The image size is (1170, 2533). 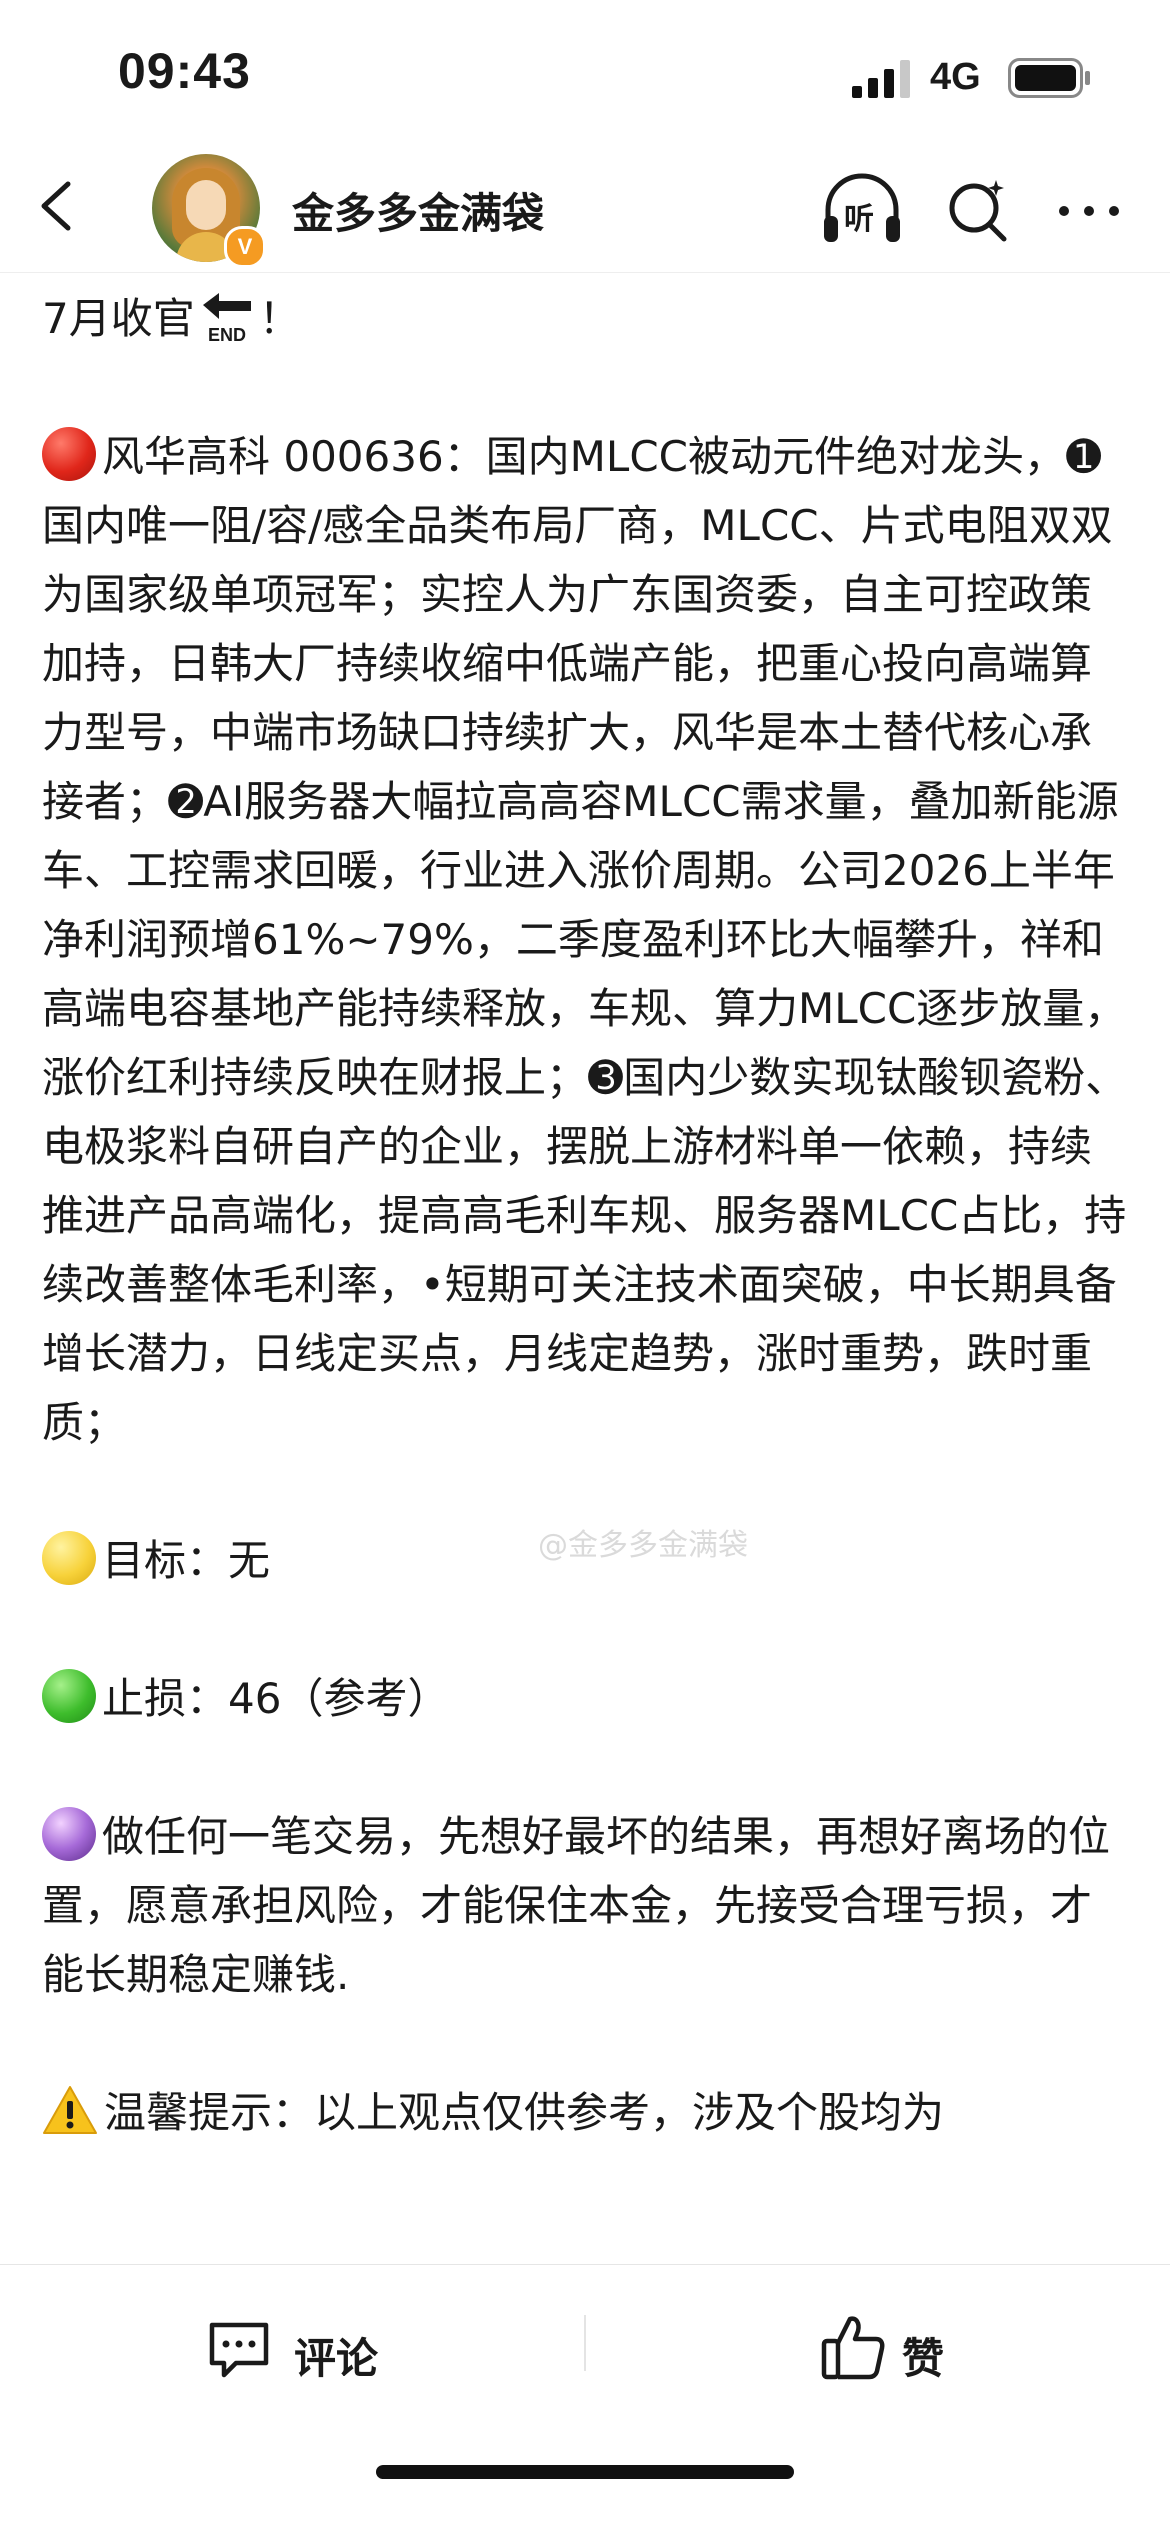 What do you see at coordinates (1049, 78) in the screenshot?
I see `battery-icon` at bounding box center [1049, 78].